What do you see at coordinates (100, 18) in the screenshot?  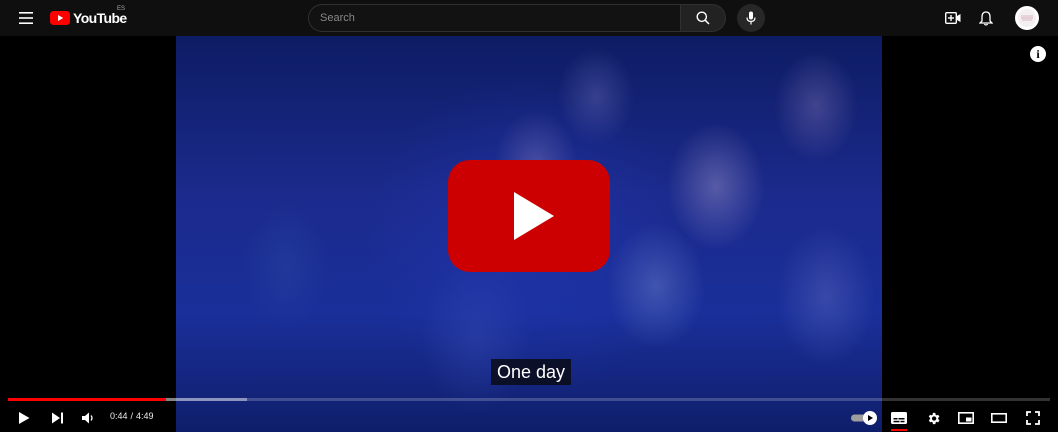 I see `logo-text: YouTube` at bounding box center [100, 18].